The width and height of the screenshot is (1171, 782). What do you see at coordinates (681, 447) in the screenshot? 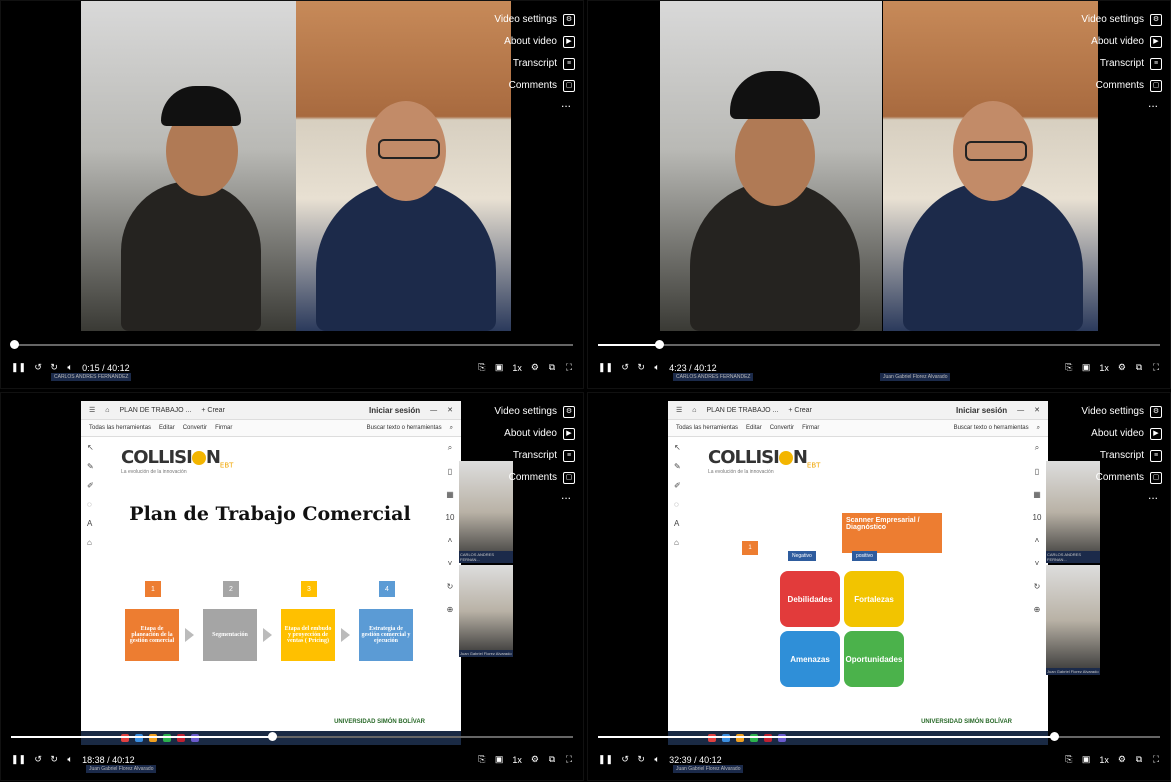
I see `cursor-icon: ↖` at bounding box center [681, 447].